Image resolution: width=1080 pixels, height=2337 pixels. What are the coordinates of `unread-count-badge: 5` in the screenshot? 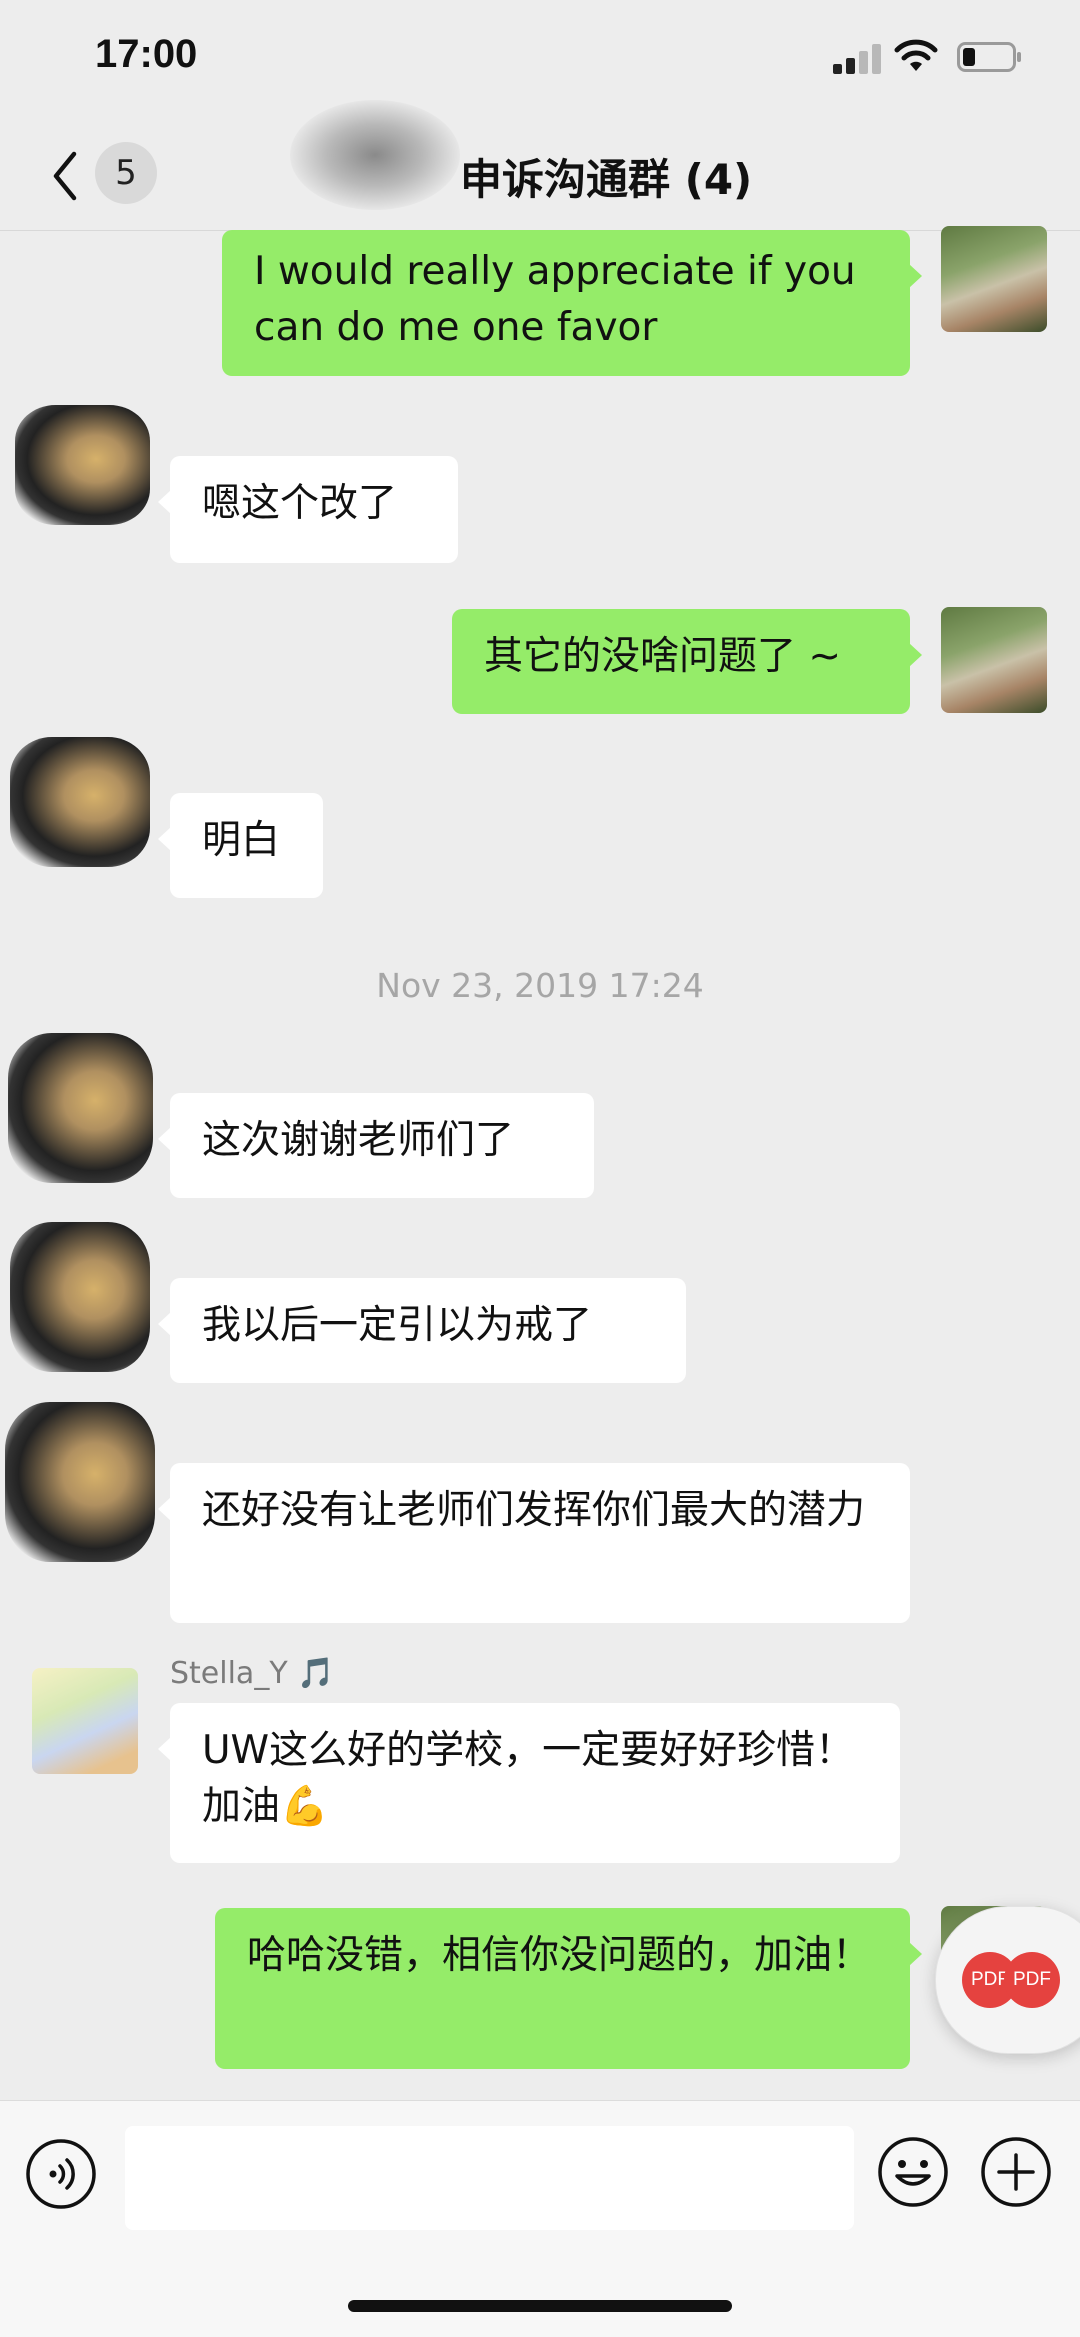 It's located at (126, 173).